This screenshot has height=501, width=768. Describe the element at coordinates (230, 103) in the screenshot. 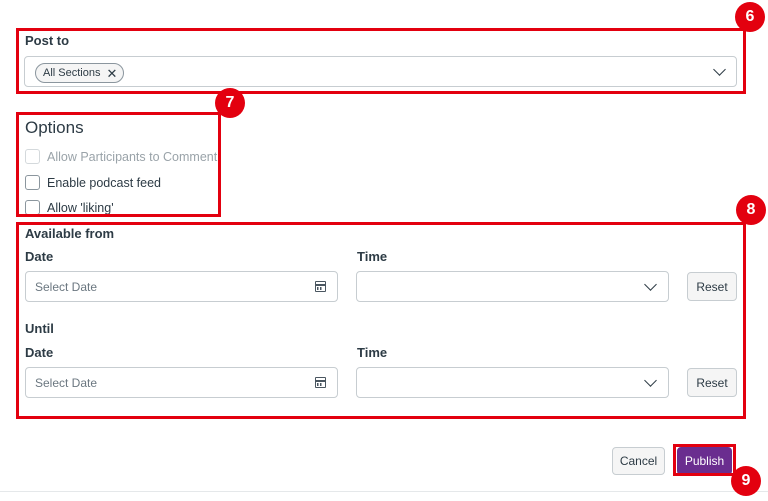

I see `annotation-badge-7: 7` at that location.